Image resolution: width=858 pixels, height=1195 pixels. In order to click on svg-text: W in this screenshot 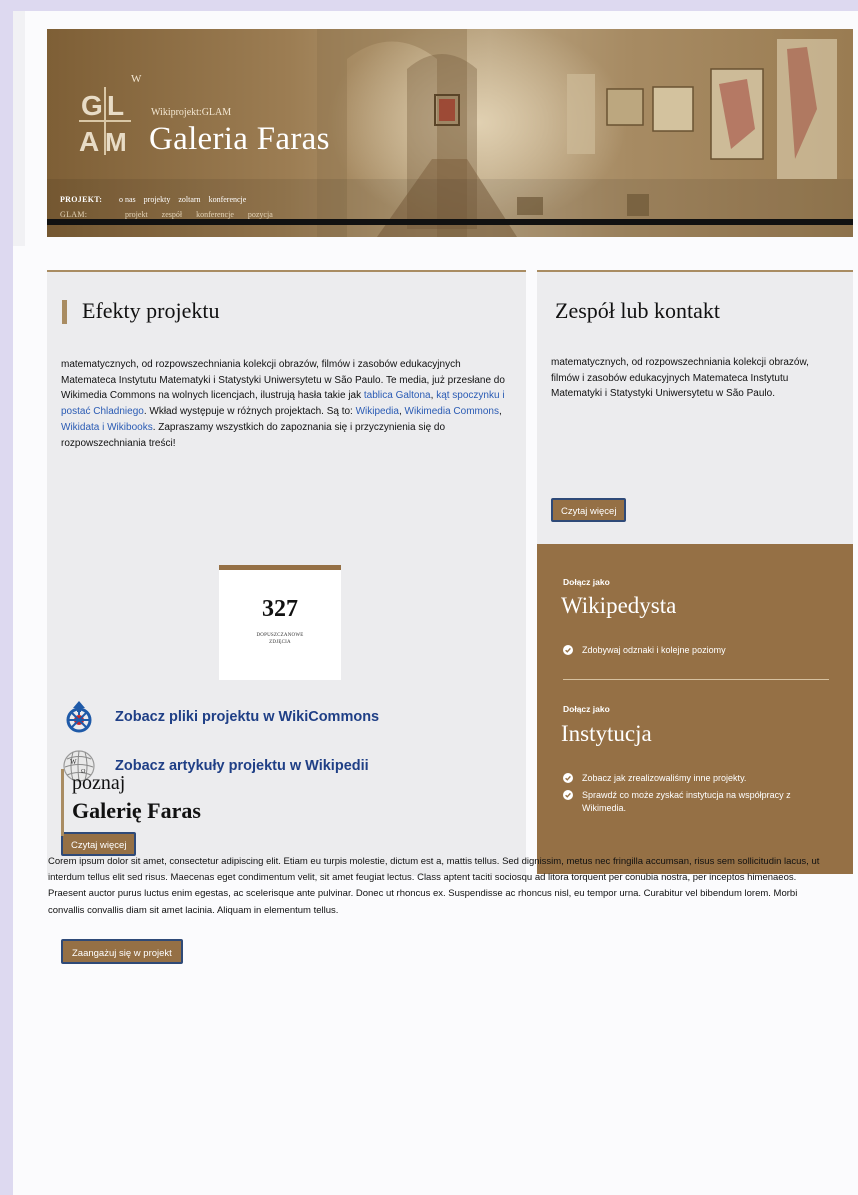, I will do `click(73, 762)`.